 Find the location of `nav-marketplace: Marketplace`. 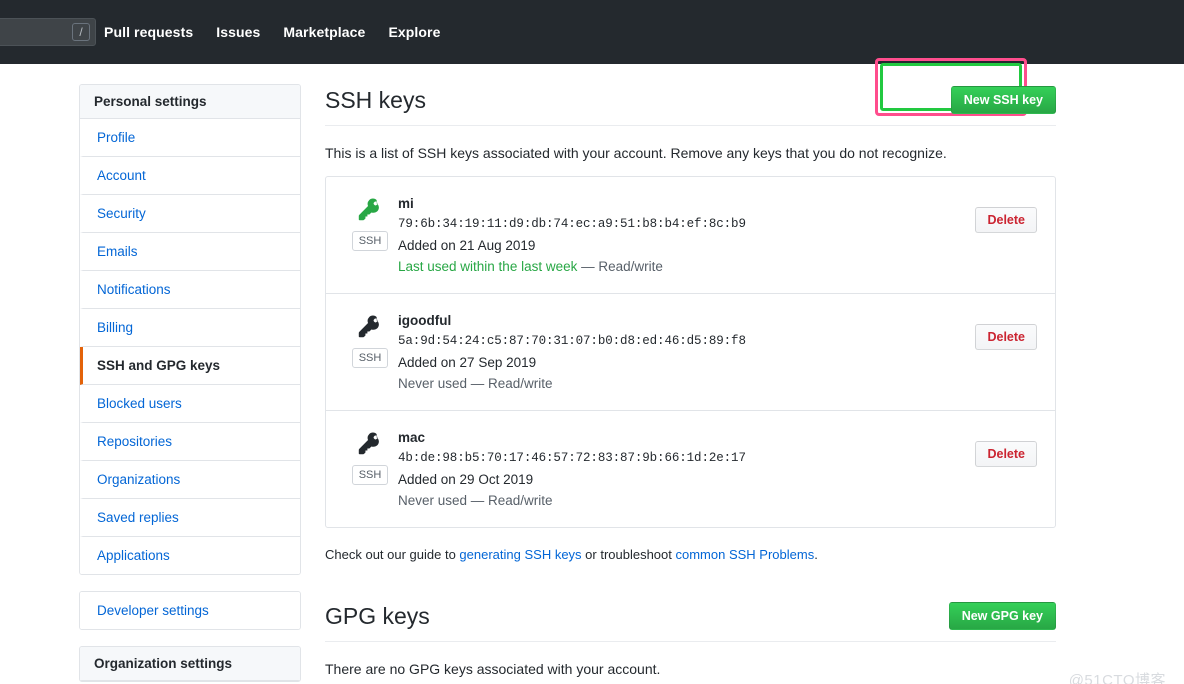

nav-marketplace: Marketplace is located at coordinates (324, 32).